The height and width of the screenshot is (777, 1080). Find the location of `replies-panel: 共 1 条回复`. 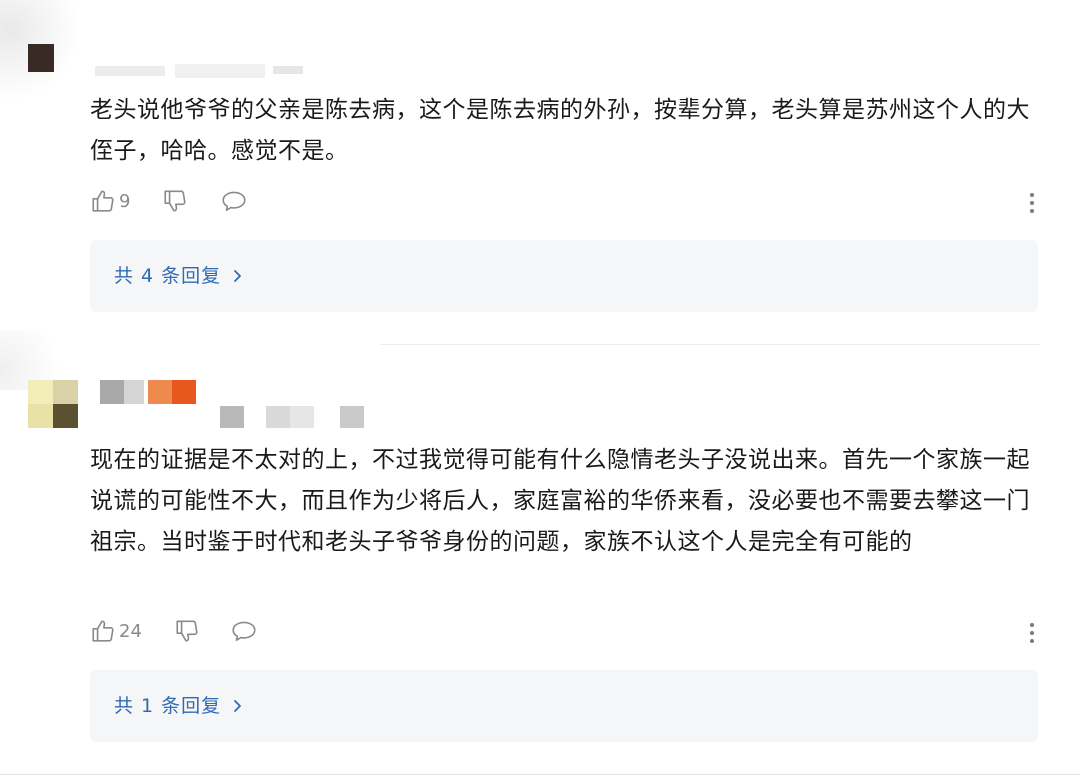

replies-panel: 共 1 条回复 is located at coordinates (564, 706).